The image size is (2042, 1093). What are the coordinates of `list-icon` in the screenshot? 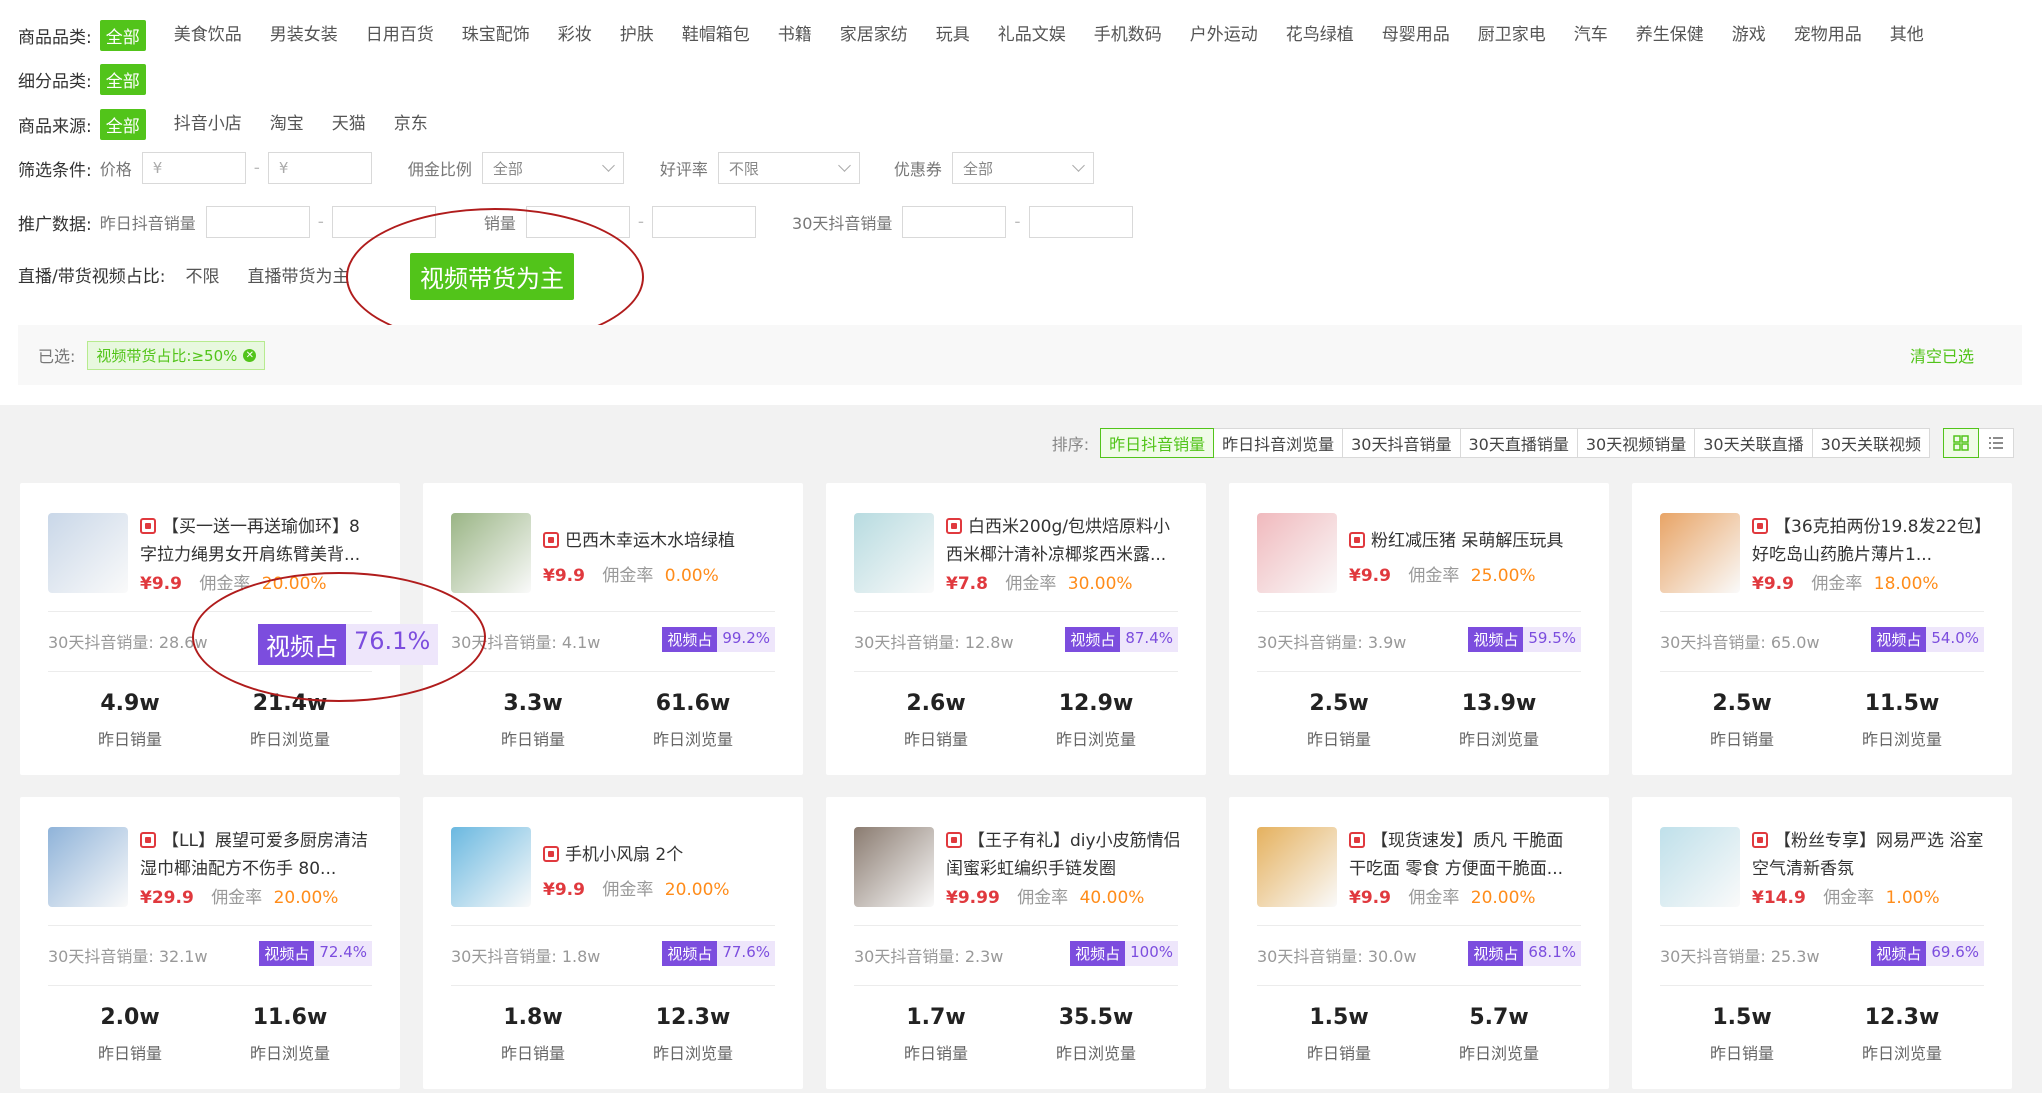 It's located at (1996, 443).